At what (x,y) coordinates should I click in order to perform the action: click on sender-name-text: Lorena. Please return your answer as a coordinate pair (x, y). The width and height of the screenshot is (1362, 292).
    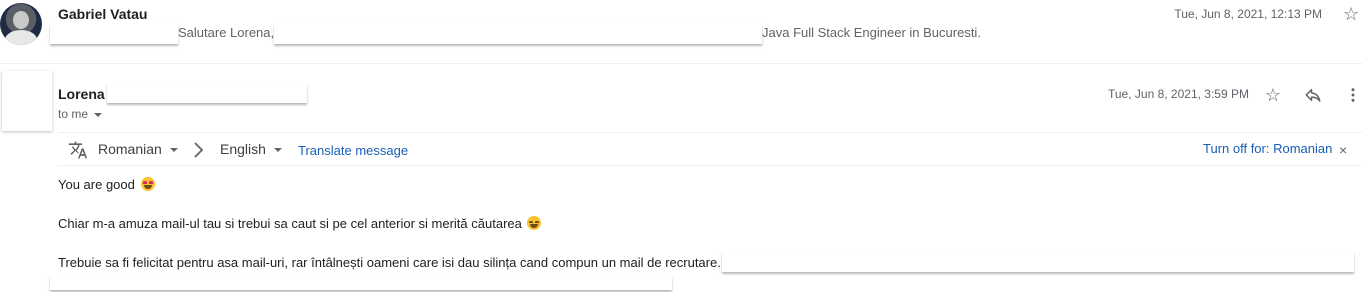
    Looking at the image, I should click on (81, 94).